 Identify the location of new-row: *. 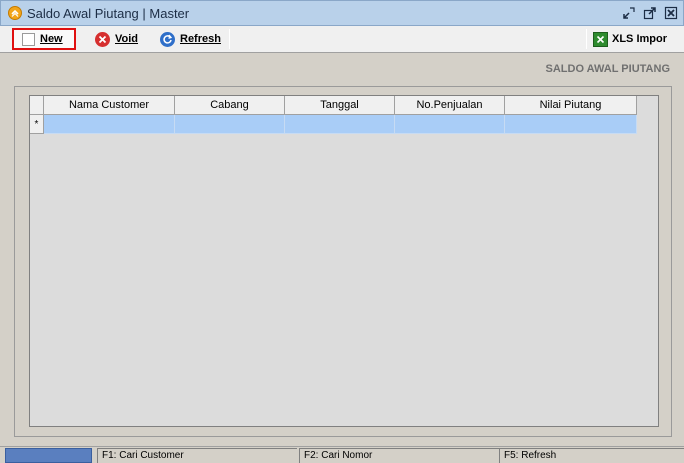
(333, 124).